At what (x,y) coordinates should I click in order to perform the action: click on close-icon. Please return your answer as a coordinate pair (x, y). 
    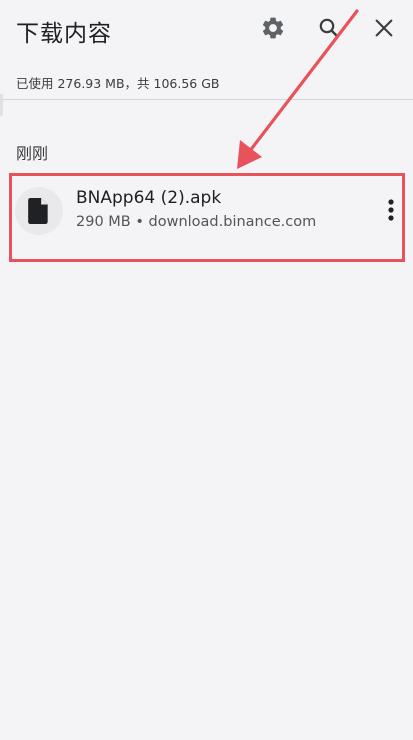
    Looking at the image, I should click on (384, 28).